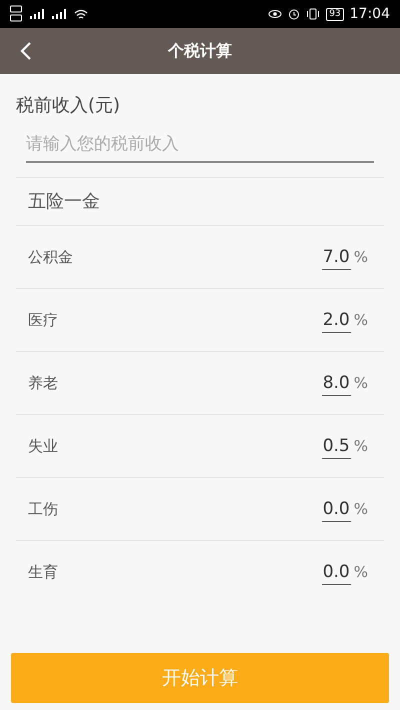 The height and width of the screenshot is (710, 400). Describe the element at coordinates (43, 446) in the screenshot. I see `rate-label: 失业` at that location.